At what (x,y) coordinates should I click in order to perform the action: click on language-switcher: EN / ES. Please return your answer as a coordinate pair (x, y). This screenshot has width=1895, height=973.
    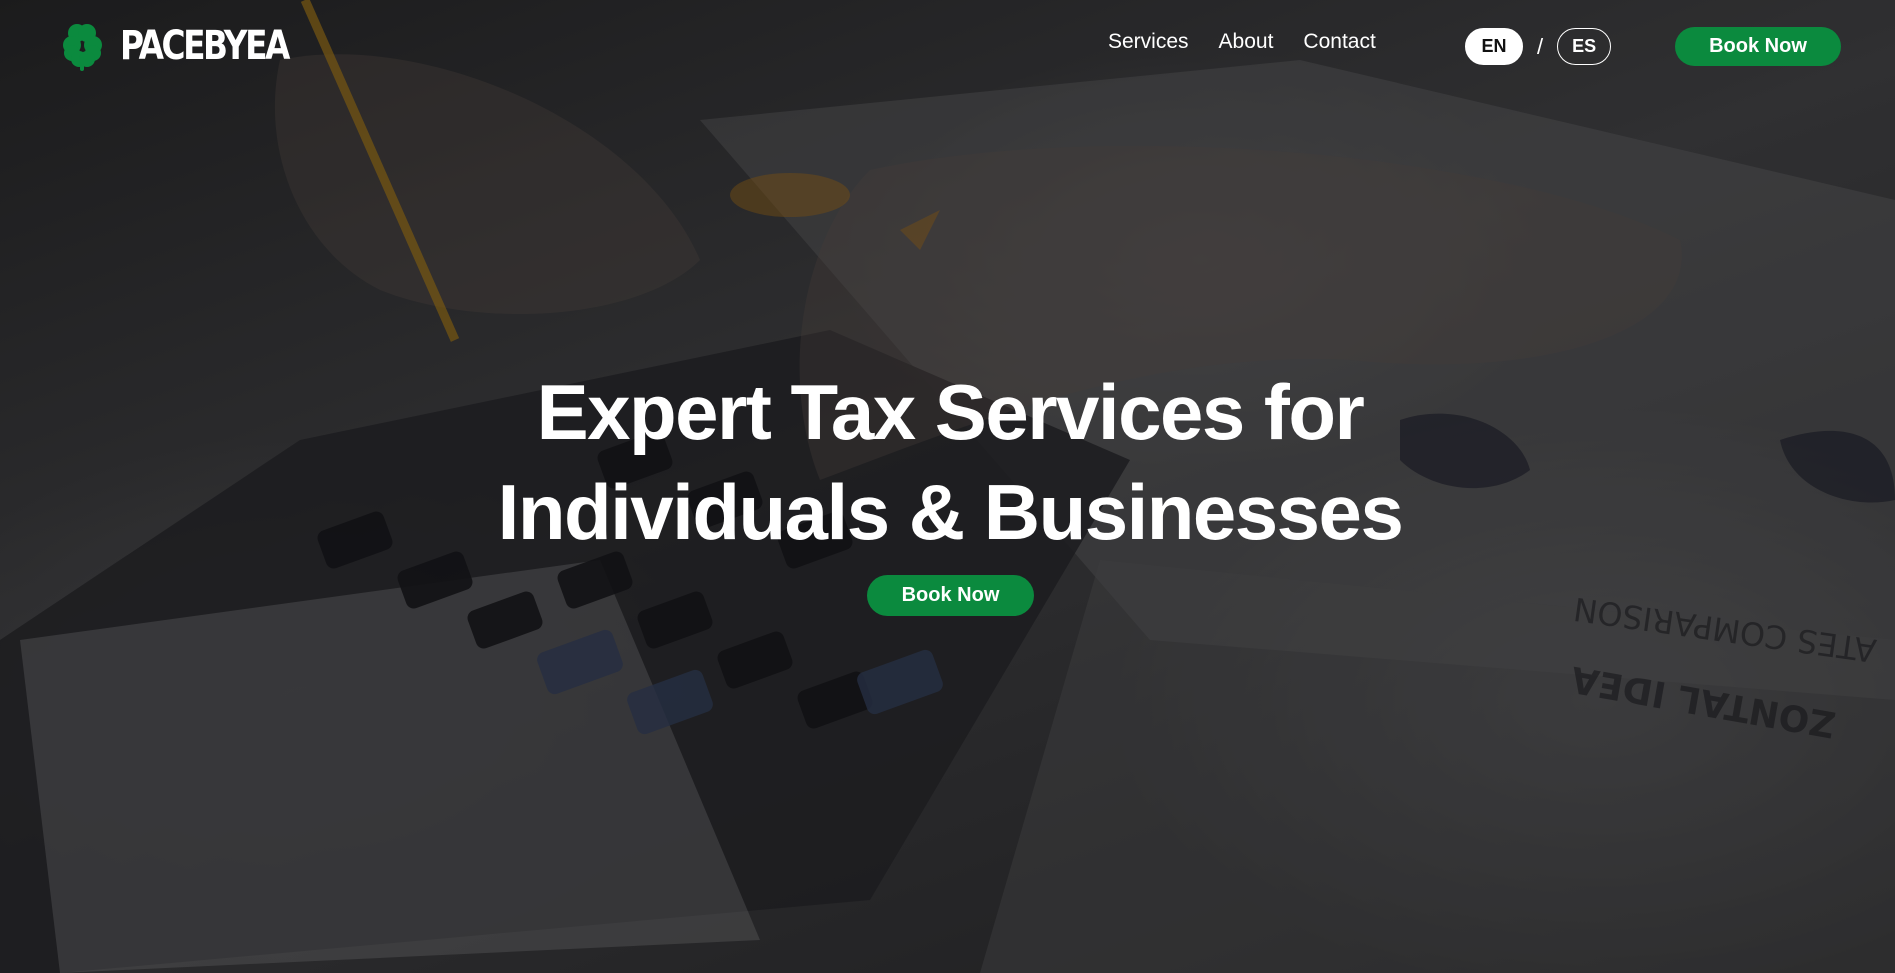
    Looking at the image, I should click on (1538, 46).